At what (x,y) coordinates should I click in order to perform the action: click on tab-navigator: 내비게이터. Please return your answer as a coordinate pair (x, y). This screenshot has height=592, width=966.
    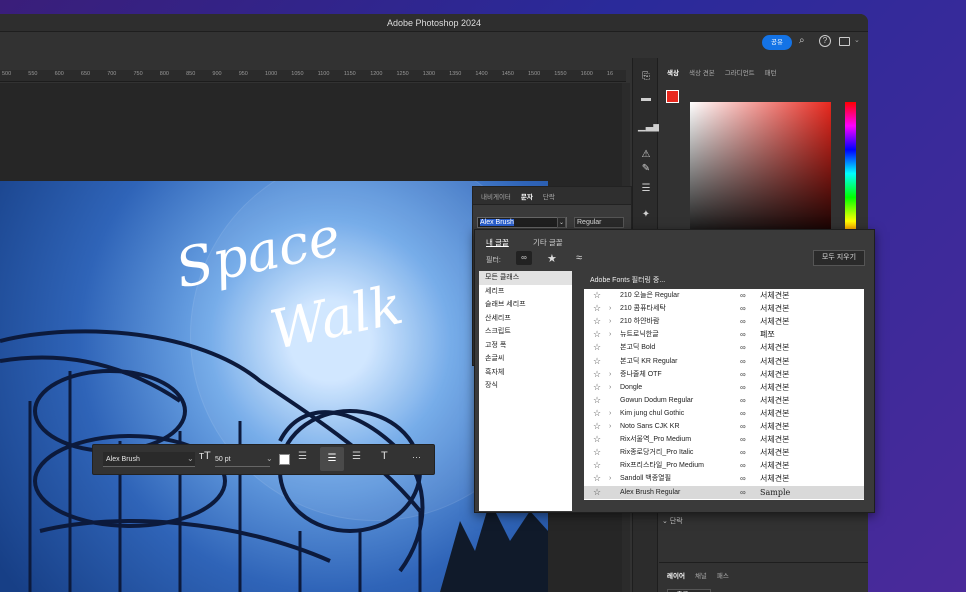
    Looking at the image, I should click on (496, 196).